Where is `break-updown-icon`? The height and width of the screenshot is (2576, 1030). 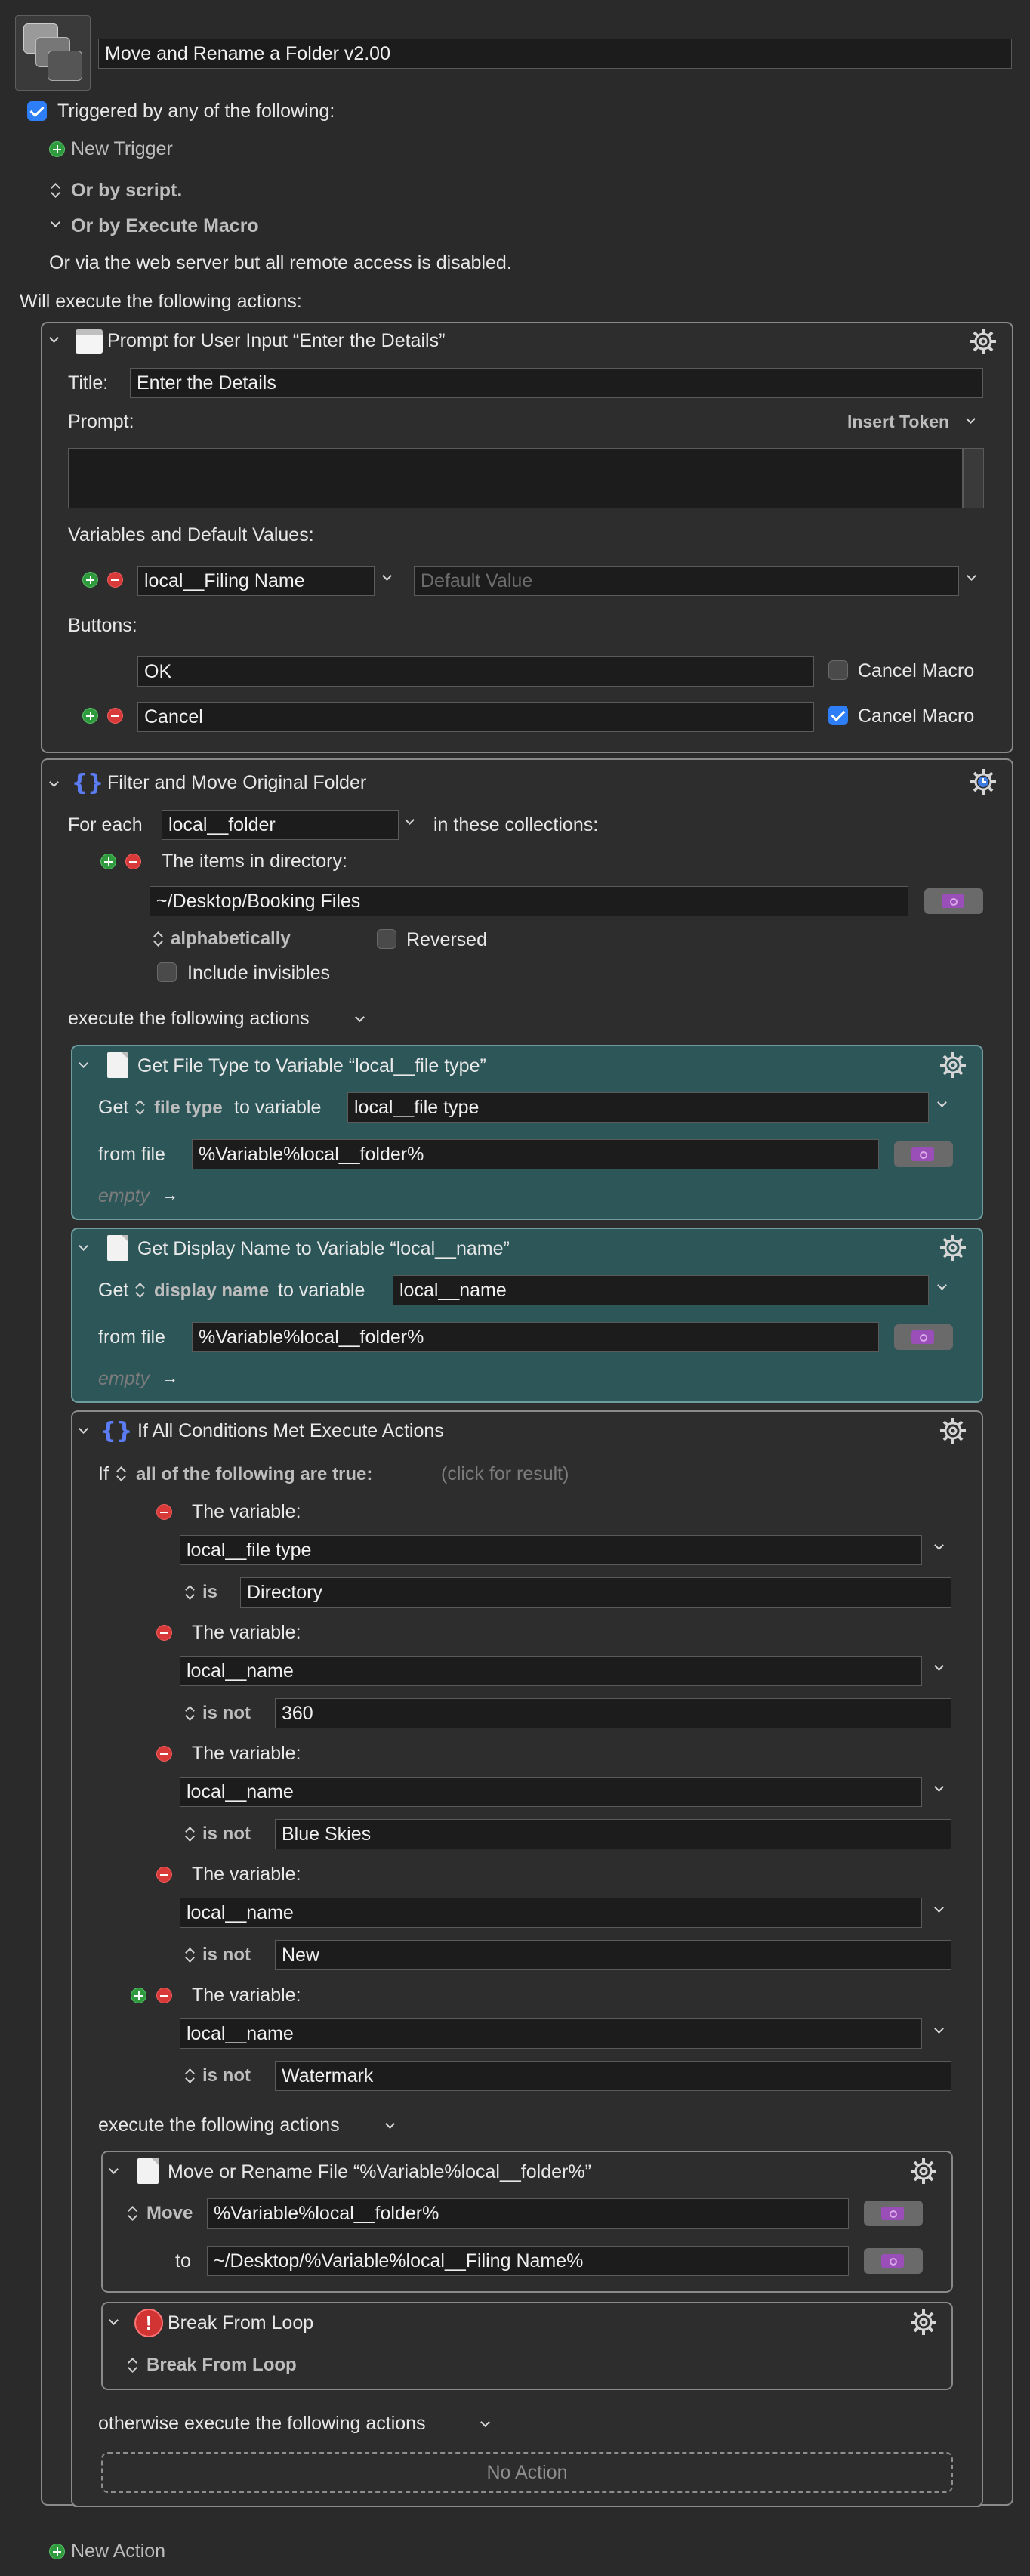
break-updown-icon is located at coordinates (132, 2365).